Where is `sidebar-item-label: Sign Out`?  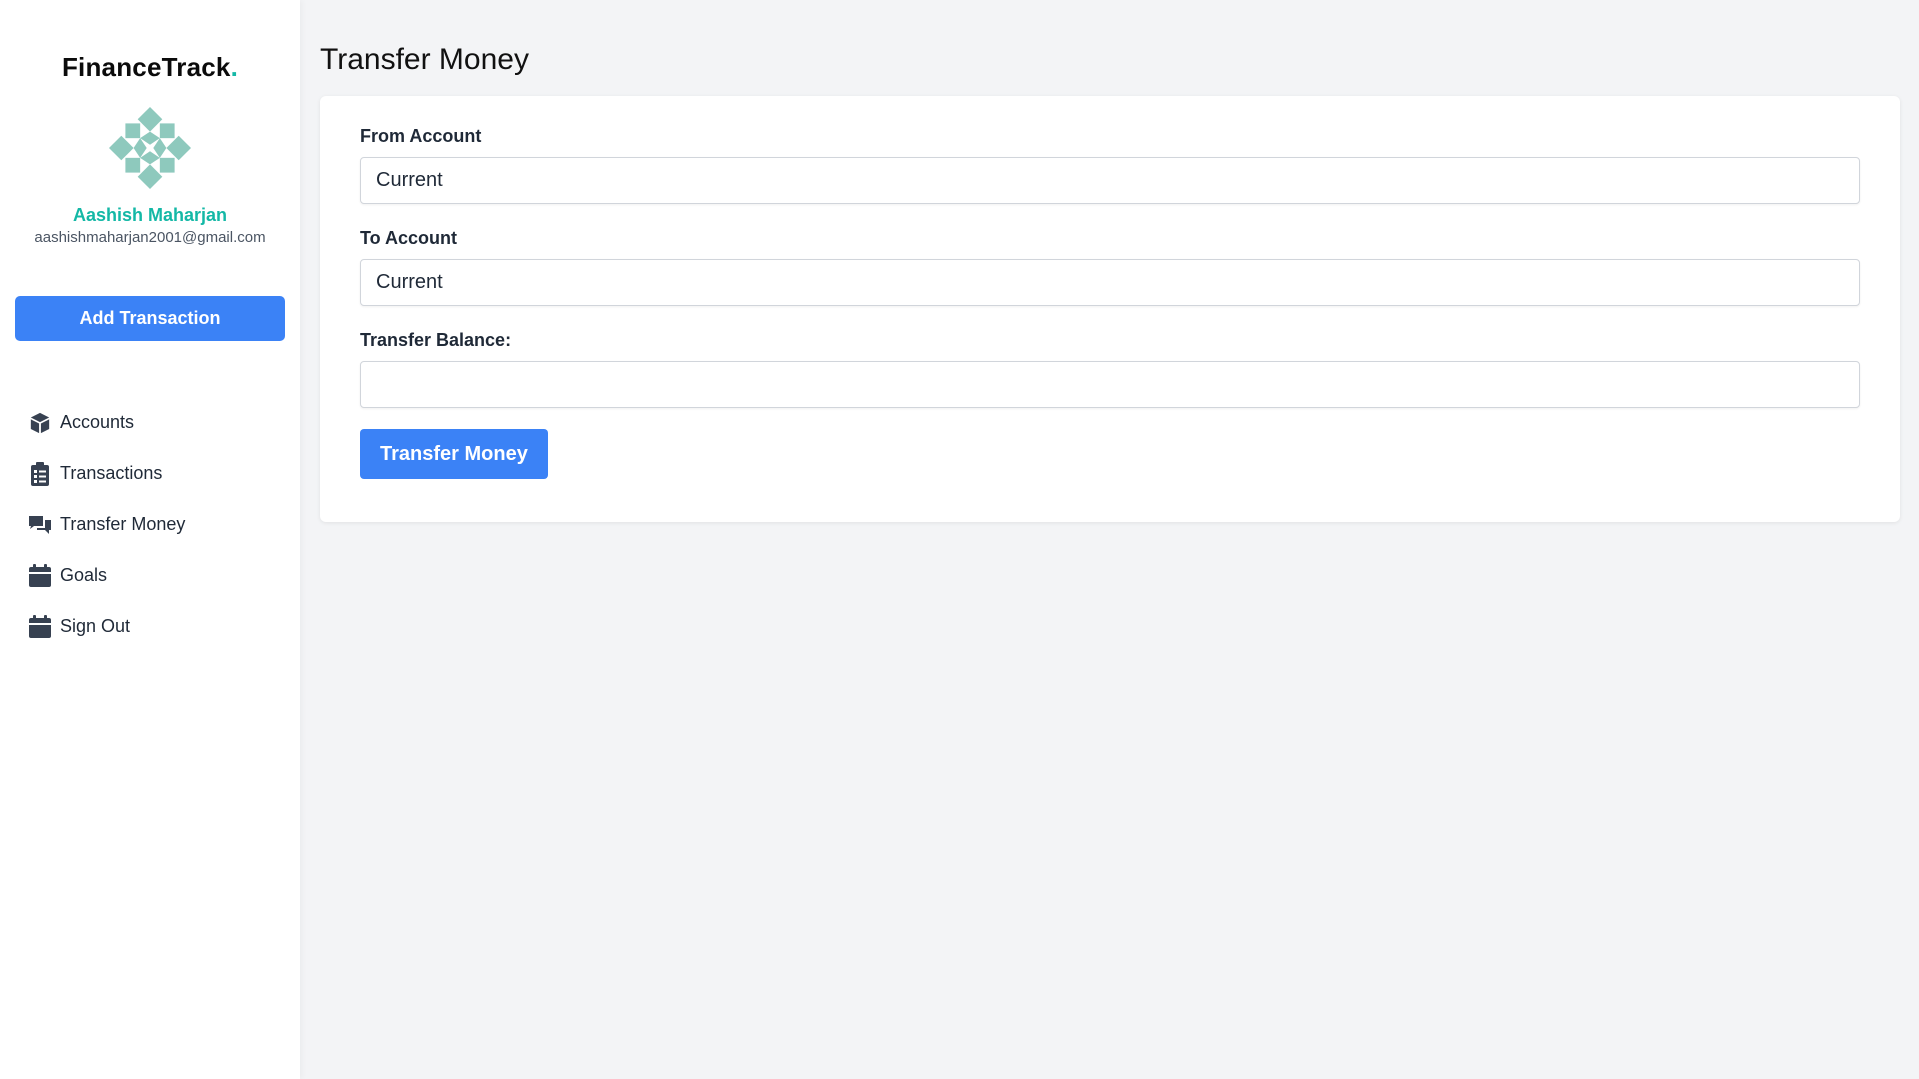 sidebar-item-label: Sign Out is located at coordinates (95, 626).